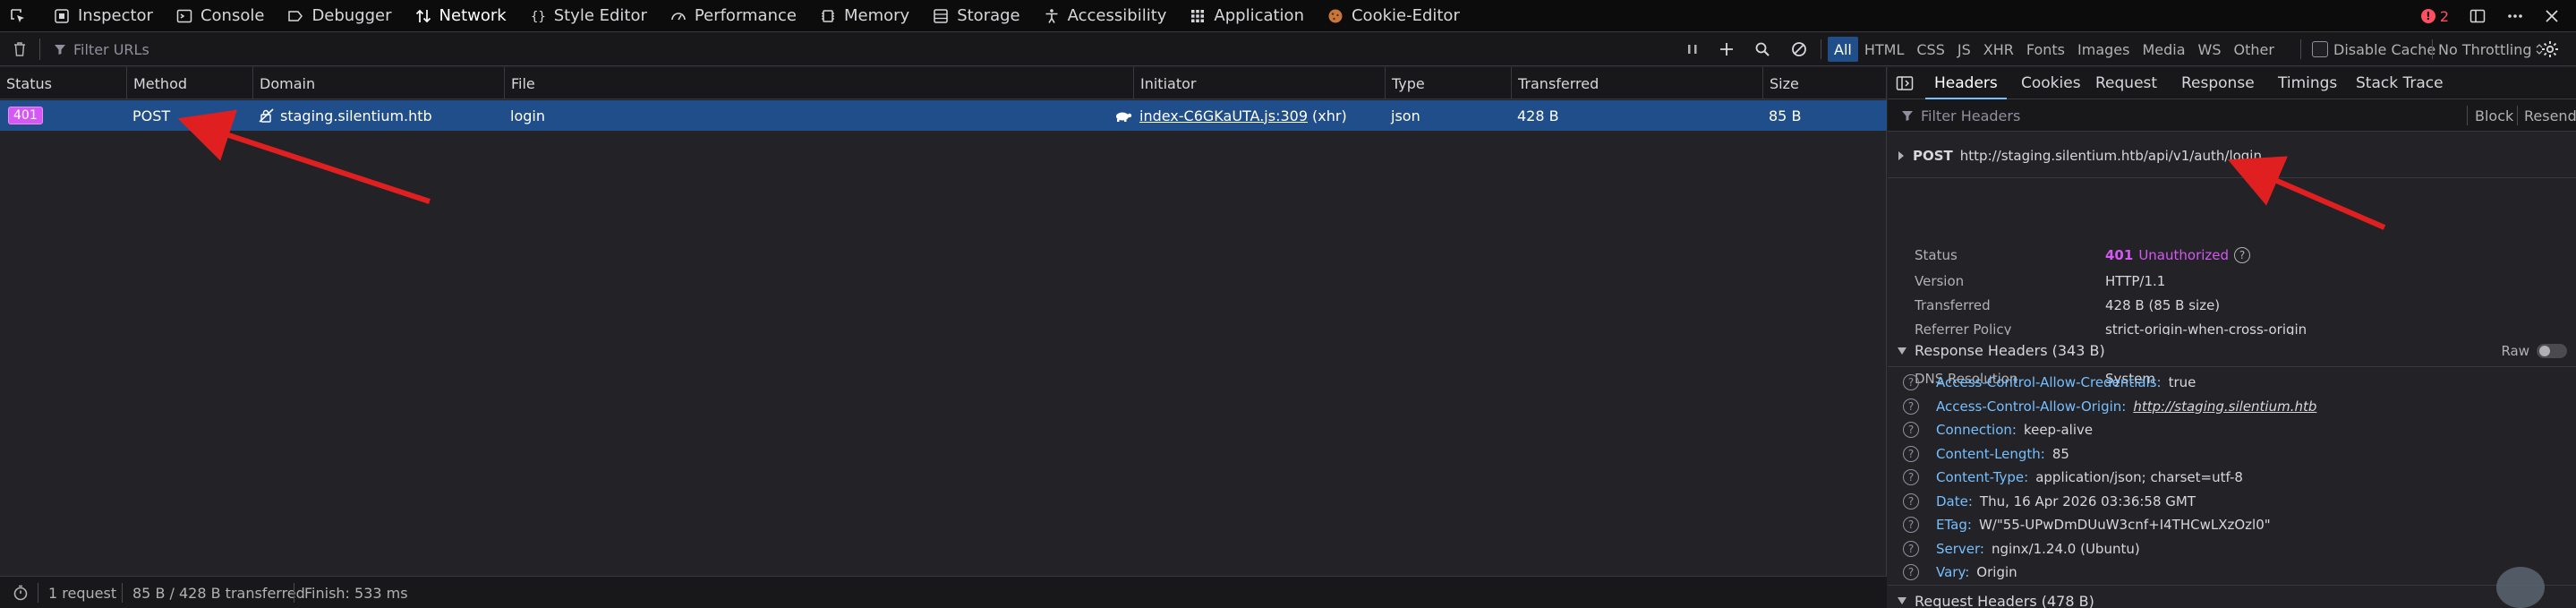 The image size is (2576, 608). Describe the element at coordinates (2550, 49) in the screenshot. I see `network-settings-button` at that location.